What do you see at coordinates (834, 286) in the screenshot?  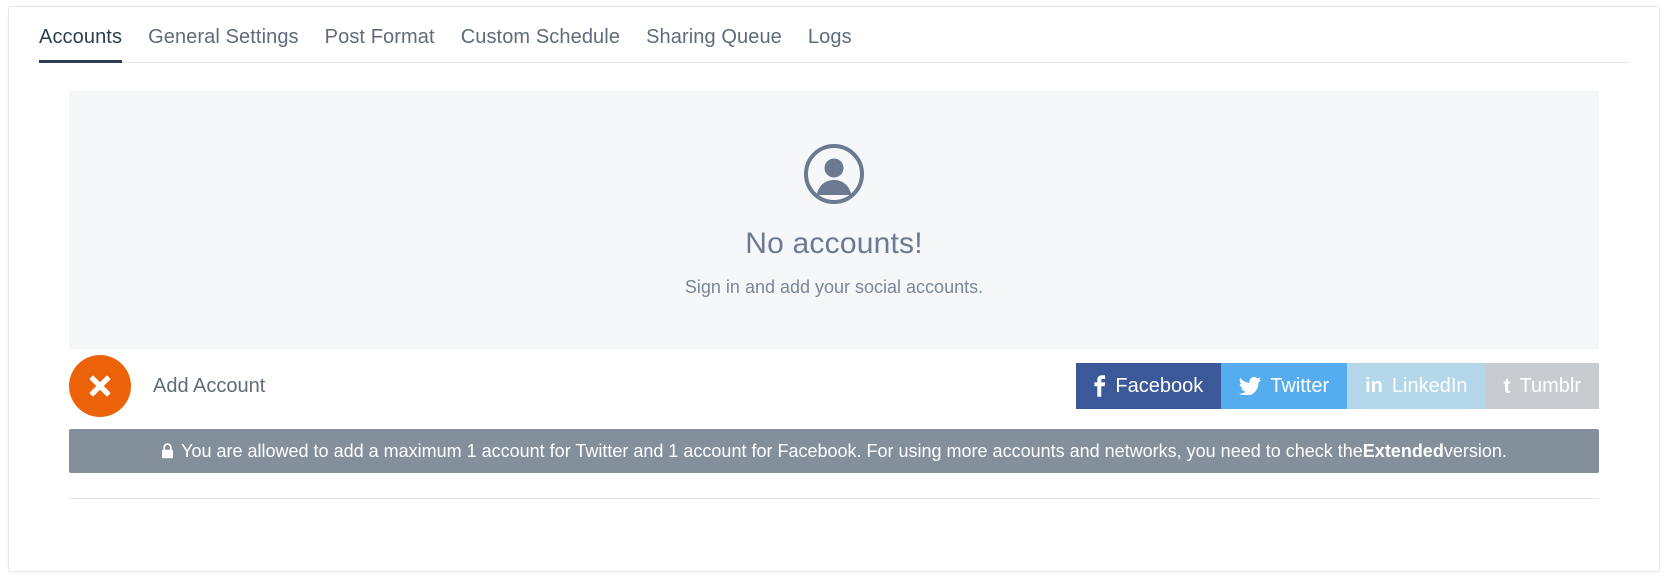 I see `empty-state-subtitle: Sign in and add your social accounts.` at bounding box center [834, 286].